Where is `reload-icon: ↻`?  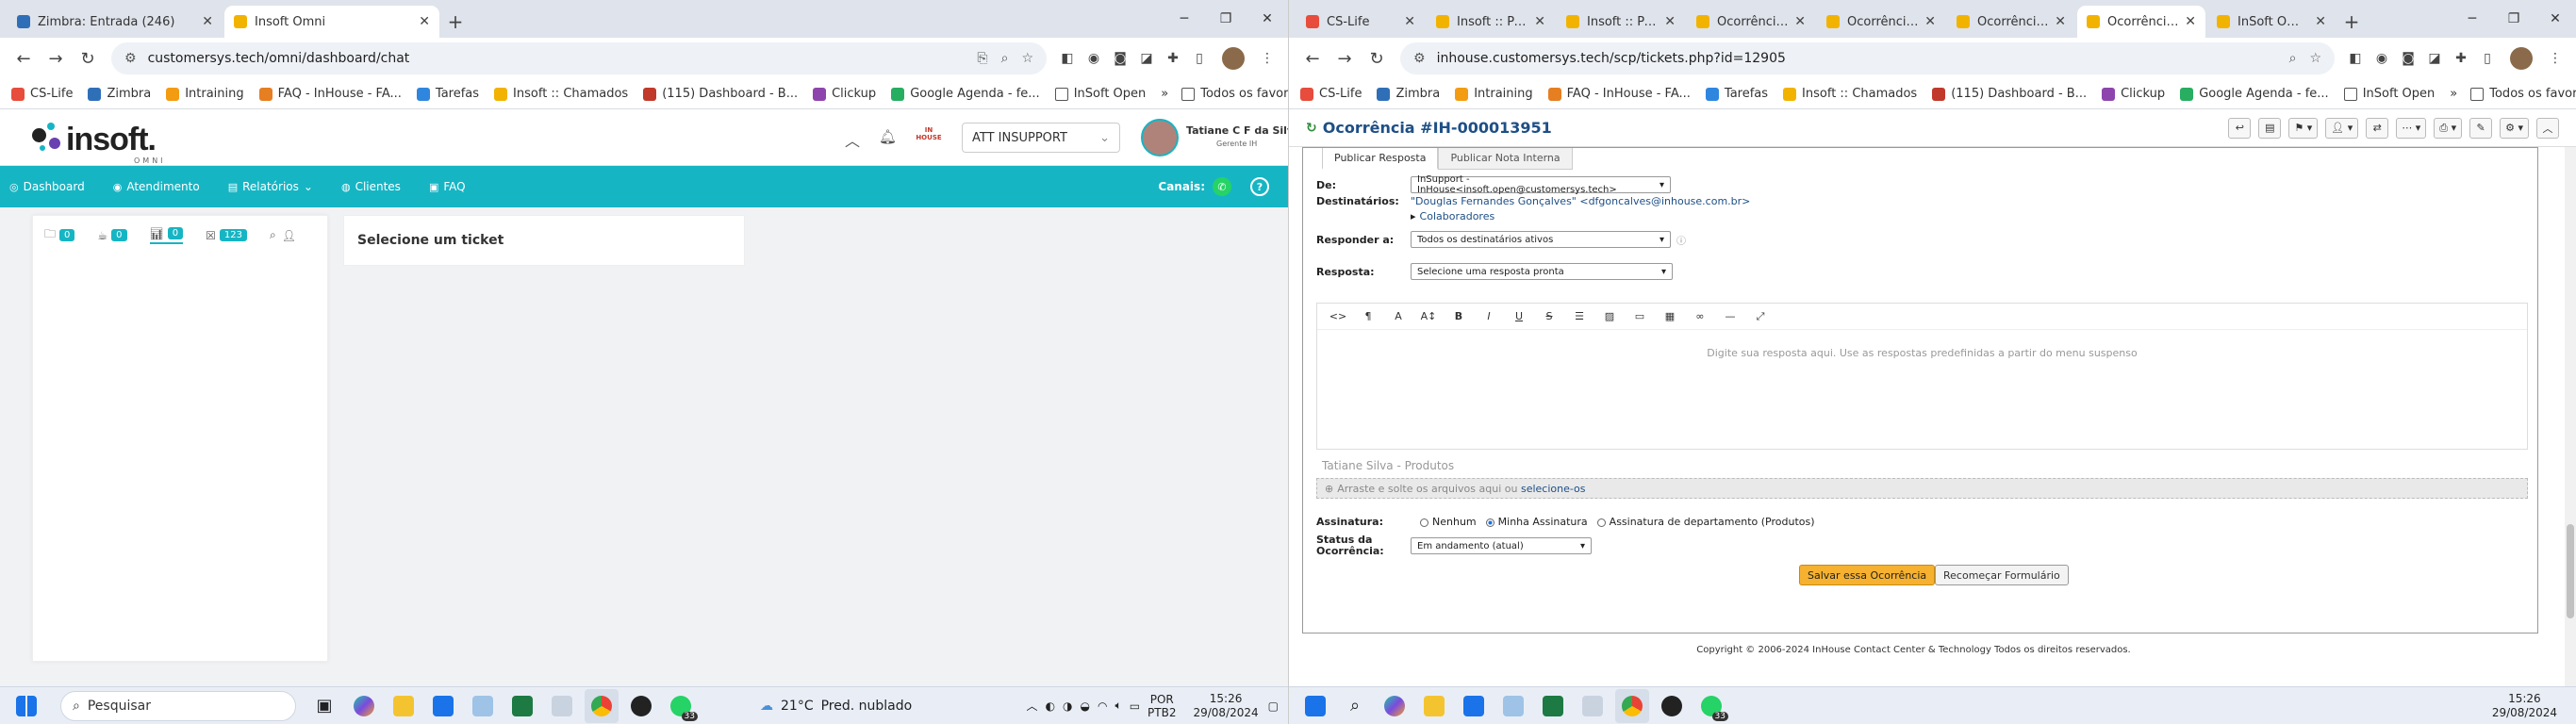
reload-icon: ↻ is located at coordinates (88, 58).